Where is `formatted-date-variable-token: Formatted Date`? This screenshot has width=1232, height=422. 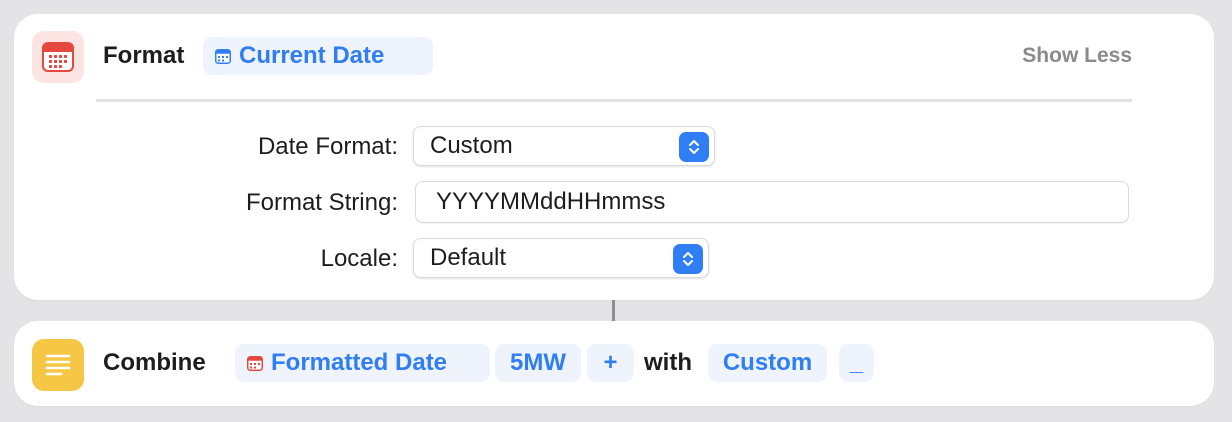
formatted-date-variable-token: Formatted Date is located at coordinates (362, 363).